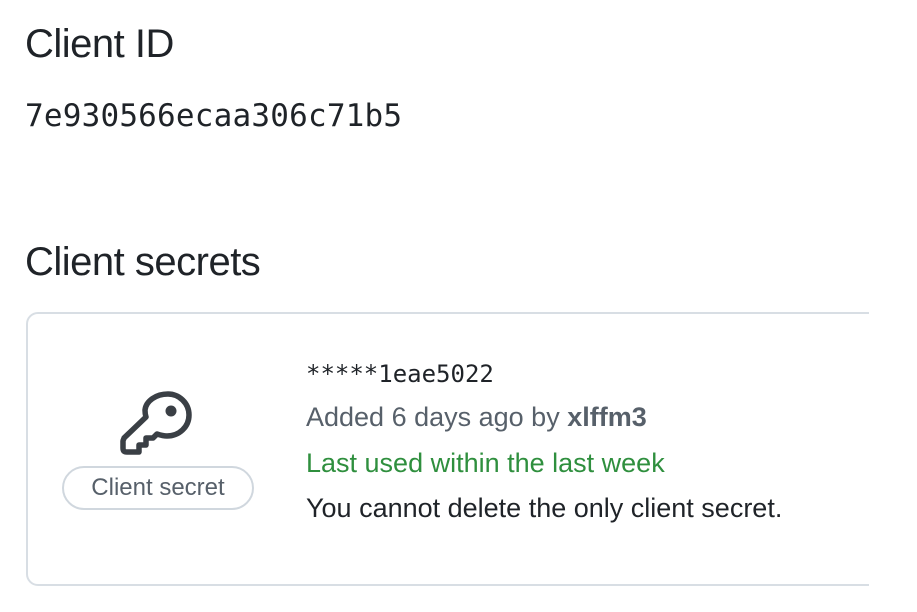  I want to click on client-secret-added-info: Added 6 days ago by xlffm3, so click(476, 417).